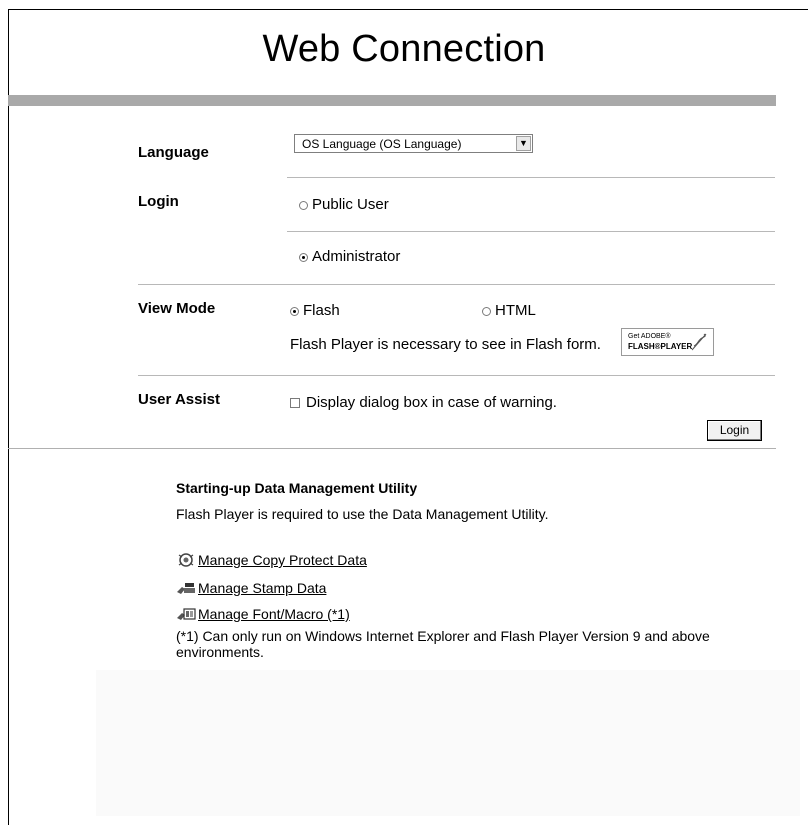 The height and width of the screenshot is (825, 808). Describe the element at coordinates (404, 49) in the screenshot. I see `page-title: Web Connection` at that location.